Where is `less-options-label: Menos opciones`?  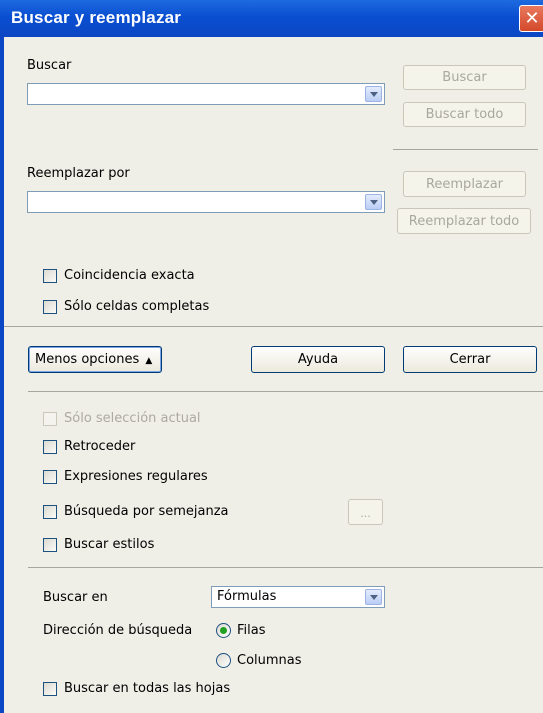 less-options-label: Menos opciones is located at coordinates (87, 359).